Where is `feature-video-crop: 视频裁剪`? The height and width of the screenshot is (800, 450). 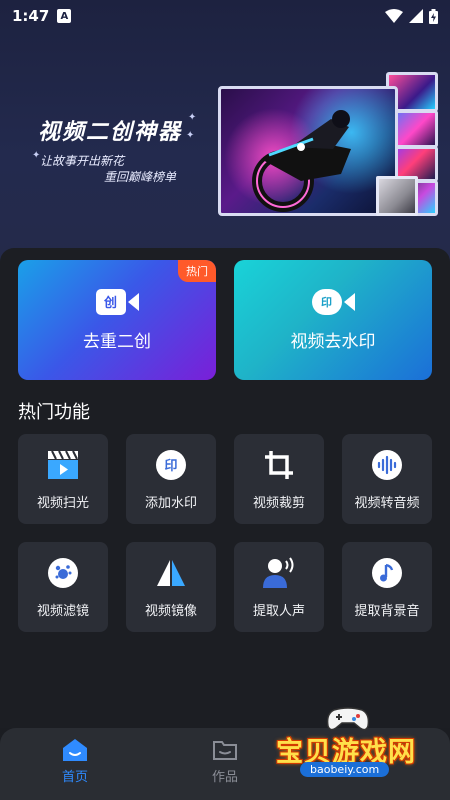
feature-video-crop: 视频裁剪 is located at coordinates (279, 479).